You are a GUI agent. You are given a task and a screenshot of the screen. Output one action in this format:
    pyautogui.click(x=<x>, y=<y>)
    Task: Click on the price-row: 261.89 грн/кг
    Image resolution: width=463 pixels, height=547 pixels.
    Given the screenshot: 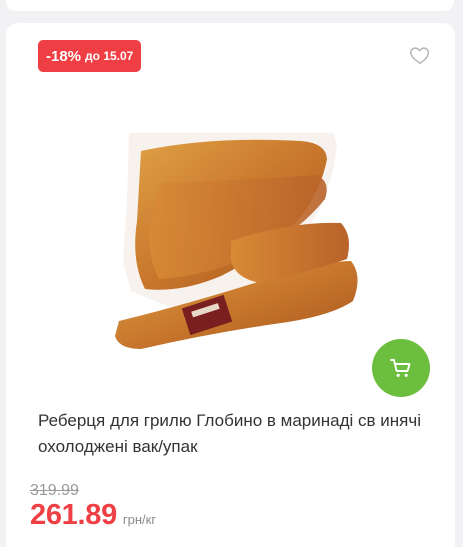 What is the action you would take?
    pyautogui.click(x=93, y=515)
    